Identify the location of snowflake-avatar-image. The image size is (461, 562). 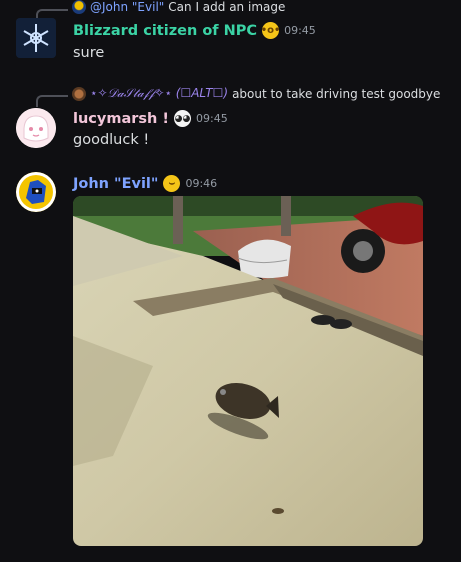
(36, 38).